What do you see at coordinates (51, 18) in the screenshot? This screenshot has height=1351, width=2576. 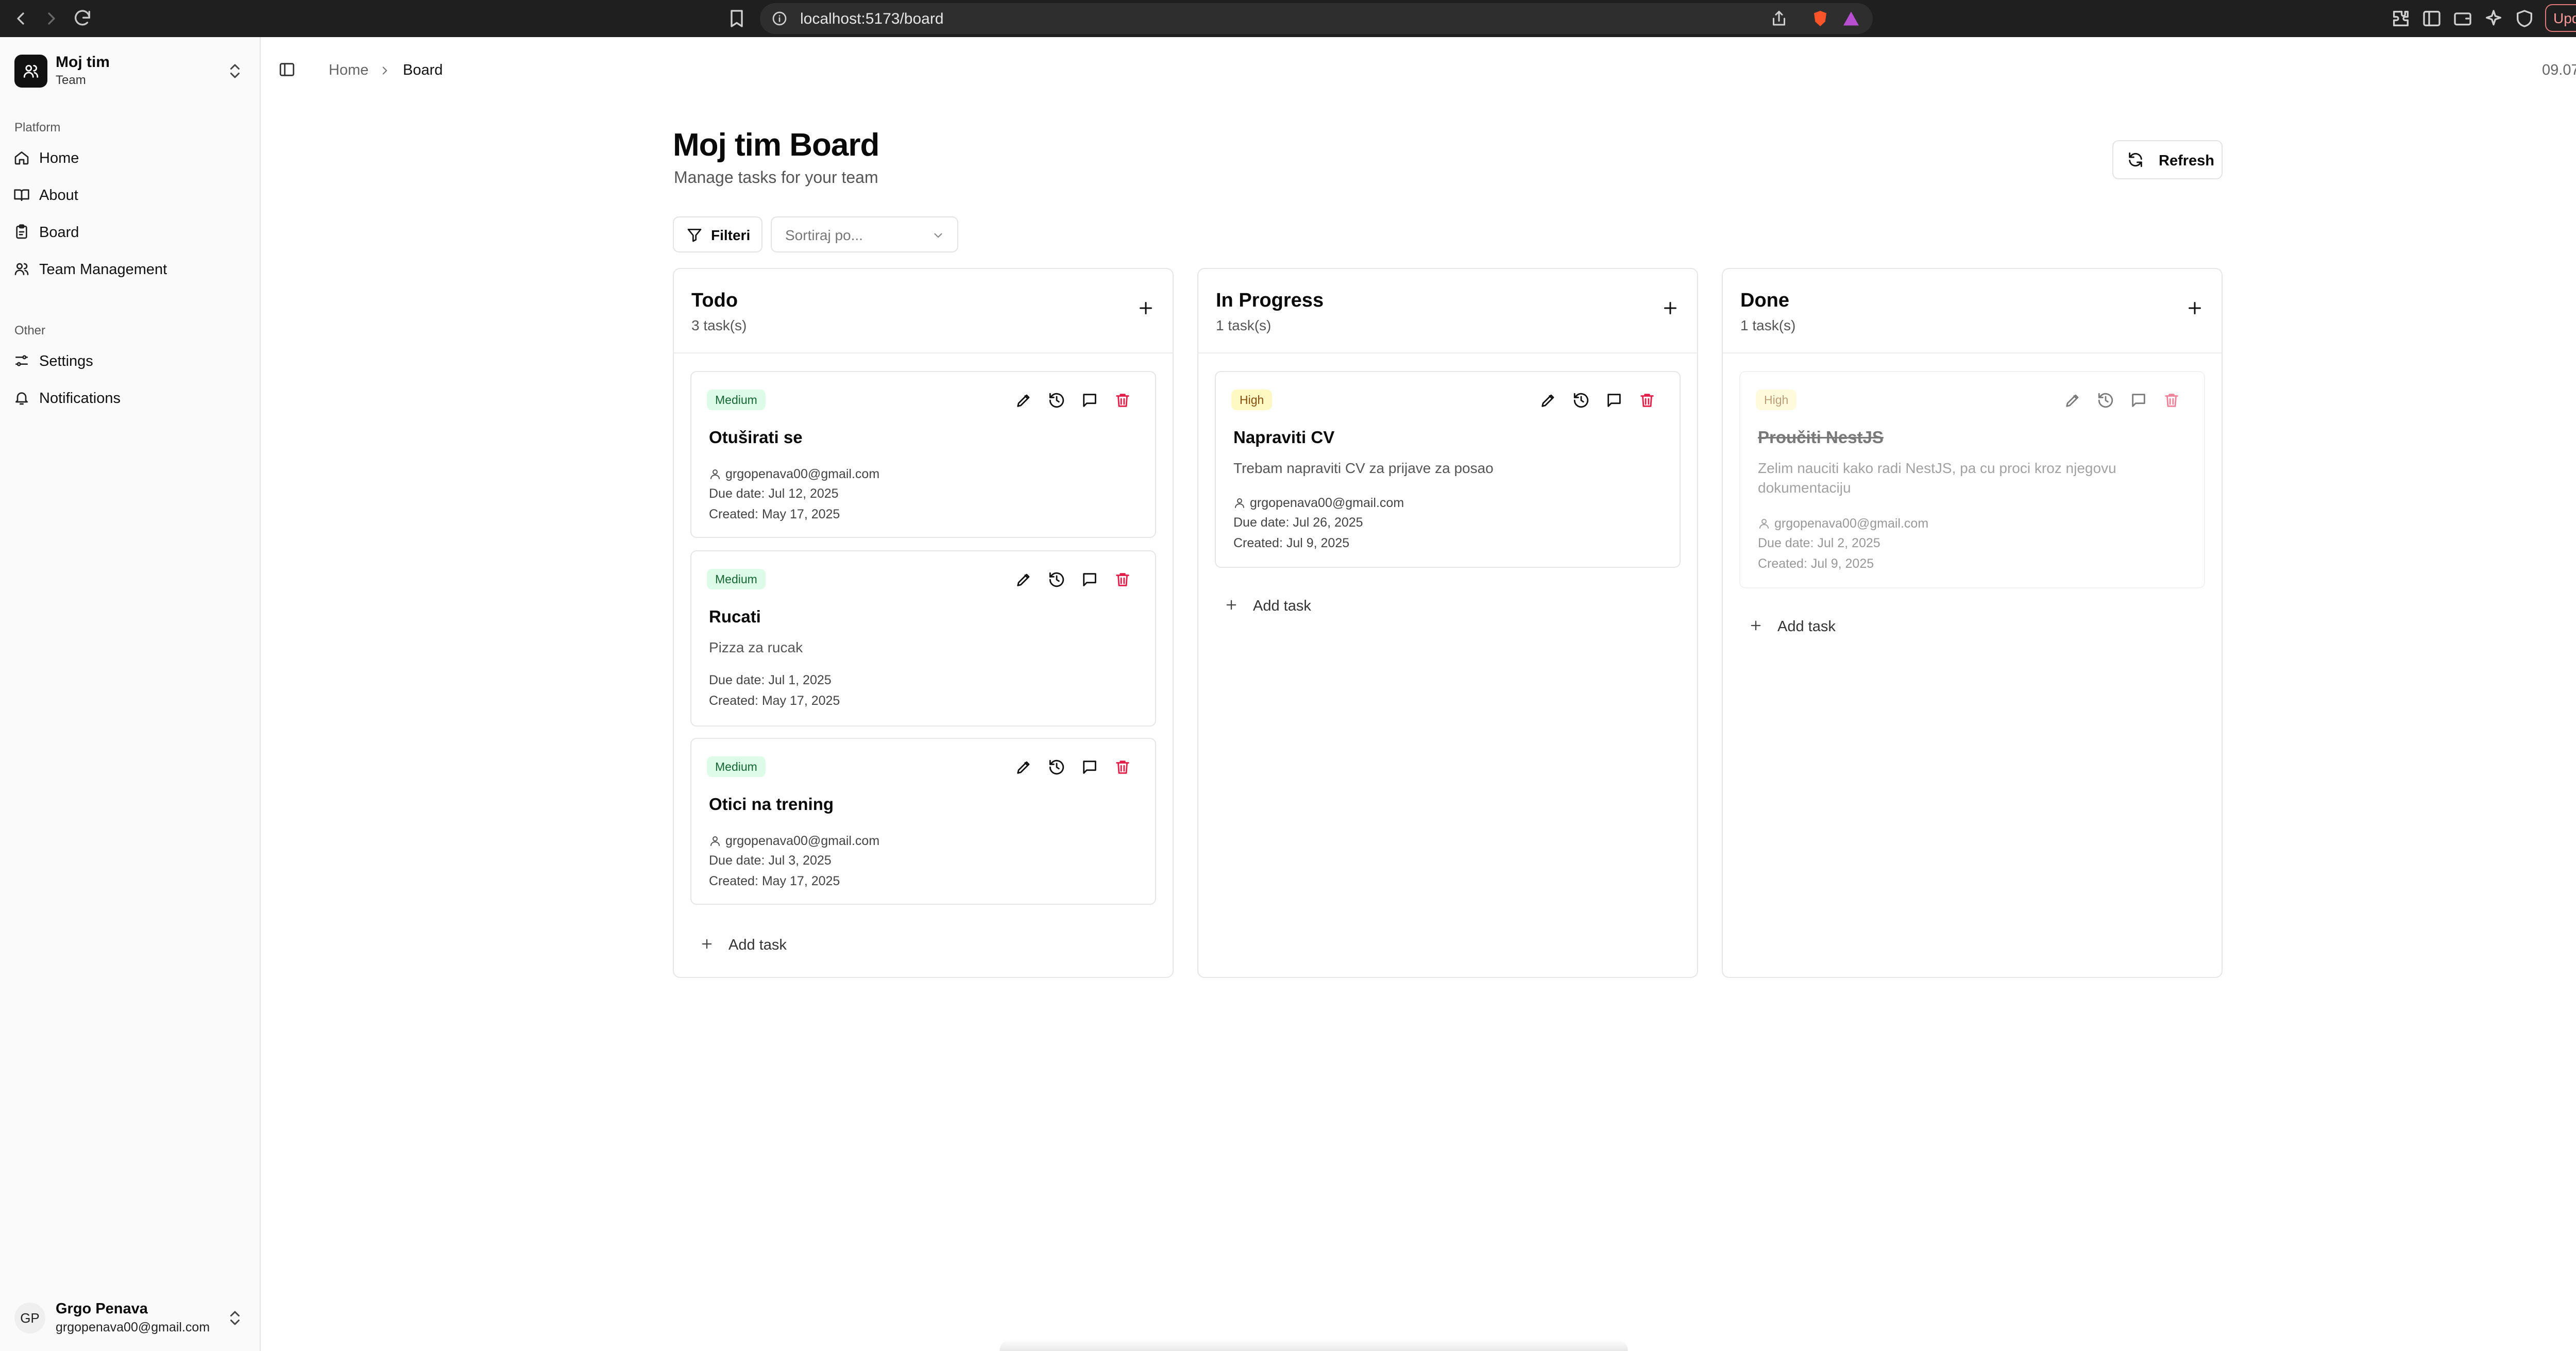 I see `forward-icon` at bounding box center [51, 18].